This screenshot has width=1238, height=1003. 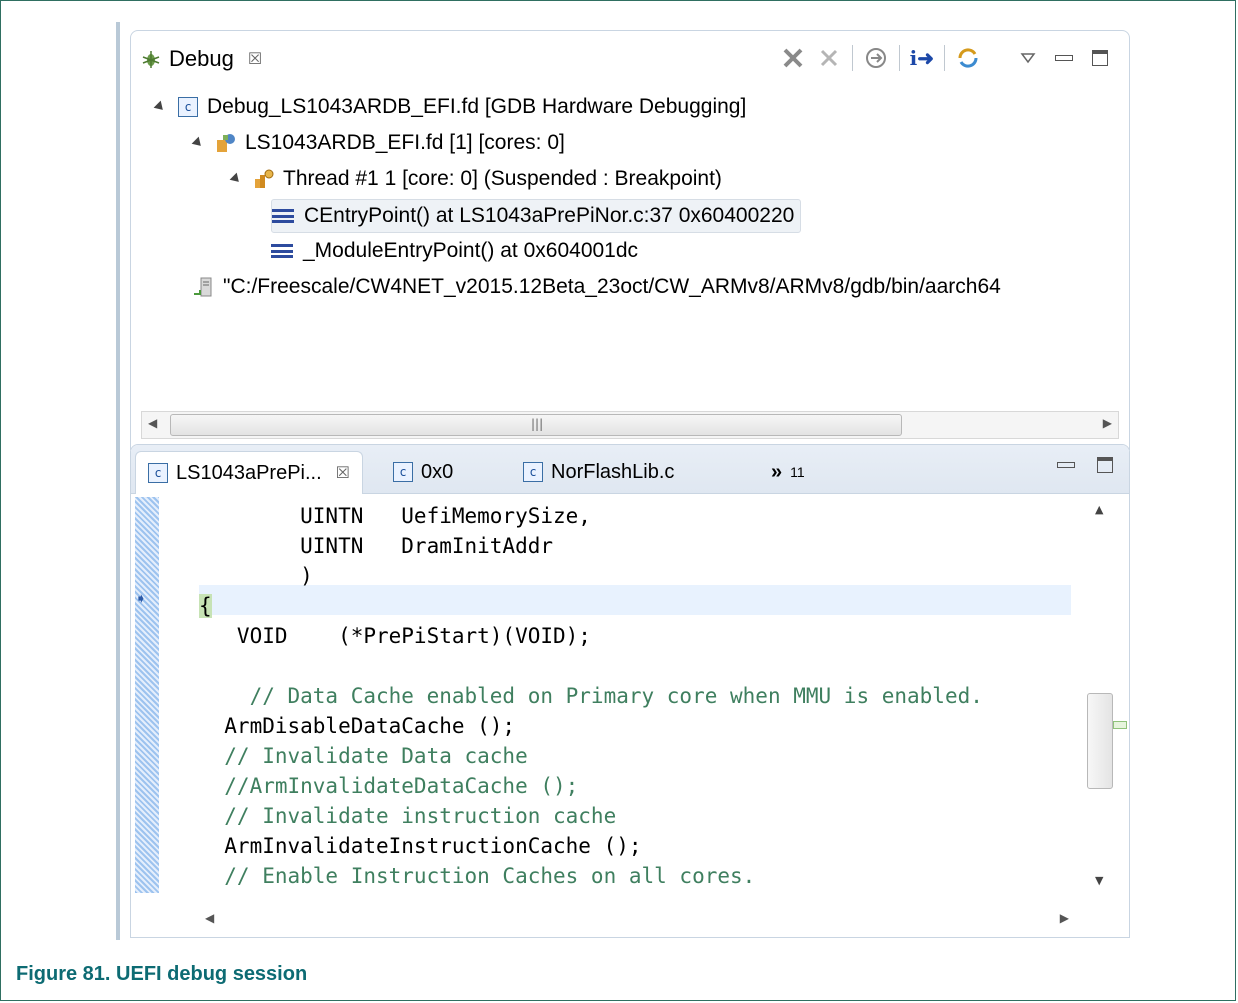 I want to click on debug-toolbar: i➜, so click(x=946, y=58).